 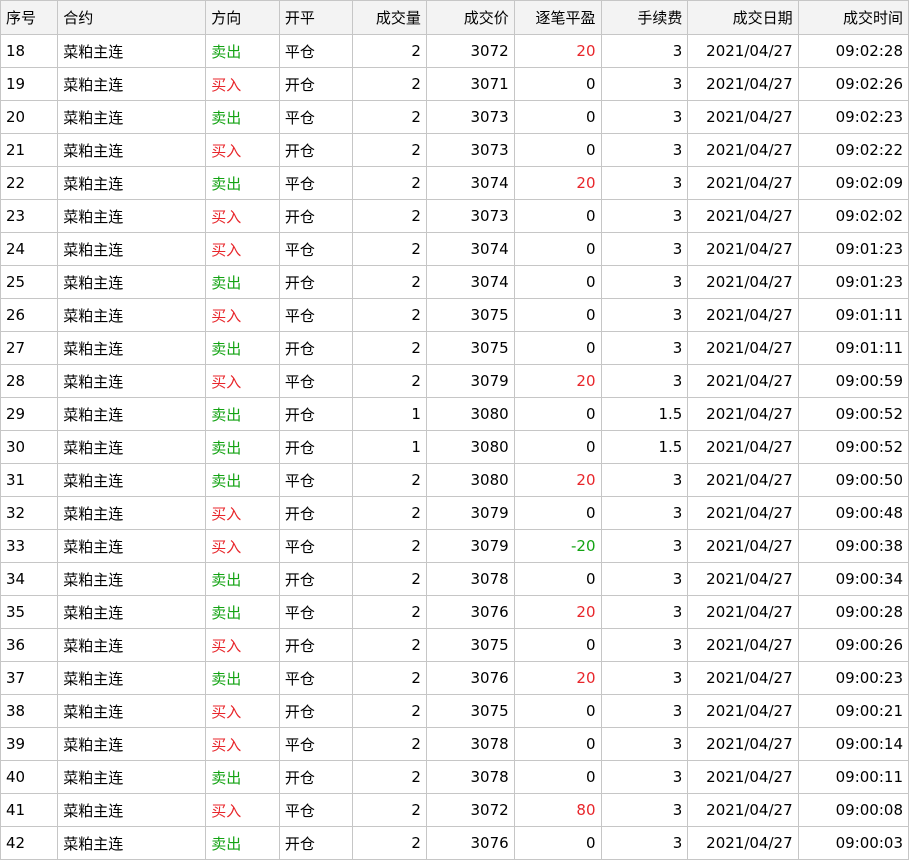 What do you see at coordinates (557, 810) in the screenshot?
I see `cell-pnl: 80` at bounding box center [557, 810].